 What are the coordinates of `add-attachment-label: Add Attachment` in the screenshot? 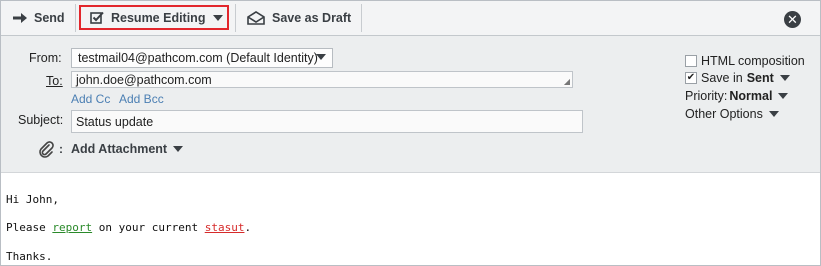 It's located at (119, 149).